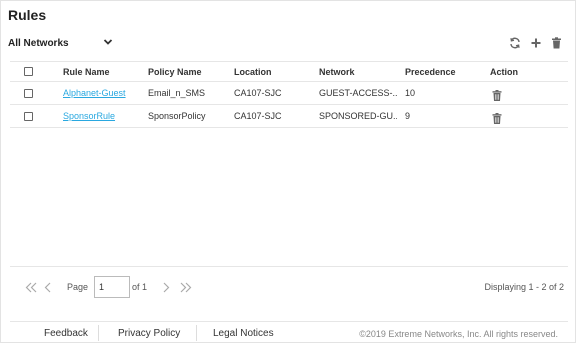  I want to click on refresh-icon, so click(514, 42).